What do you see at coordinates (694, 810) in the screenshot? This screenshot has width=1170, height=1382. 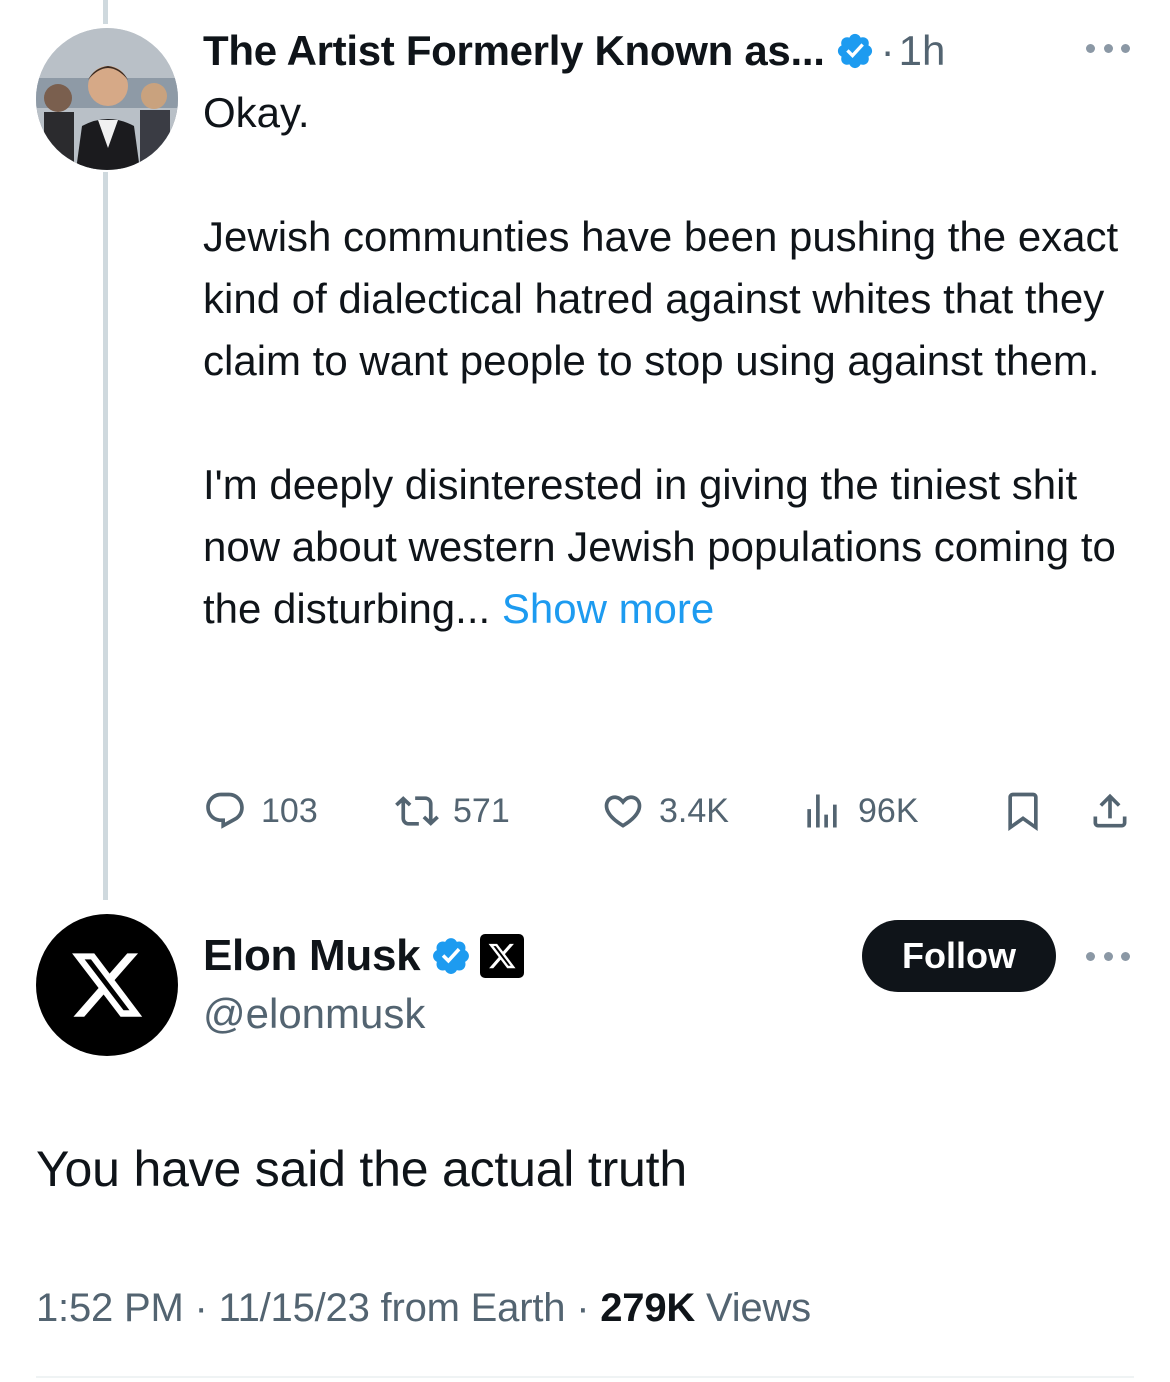 I see `like-count: 3.4K` at bounding box center [694, 810].